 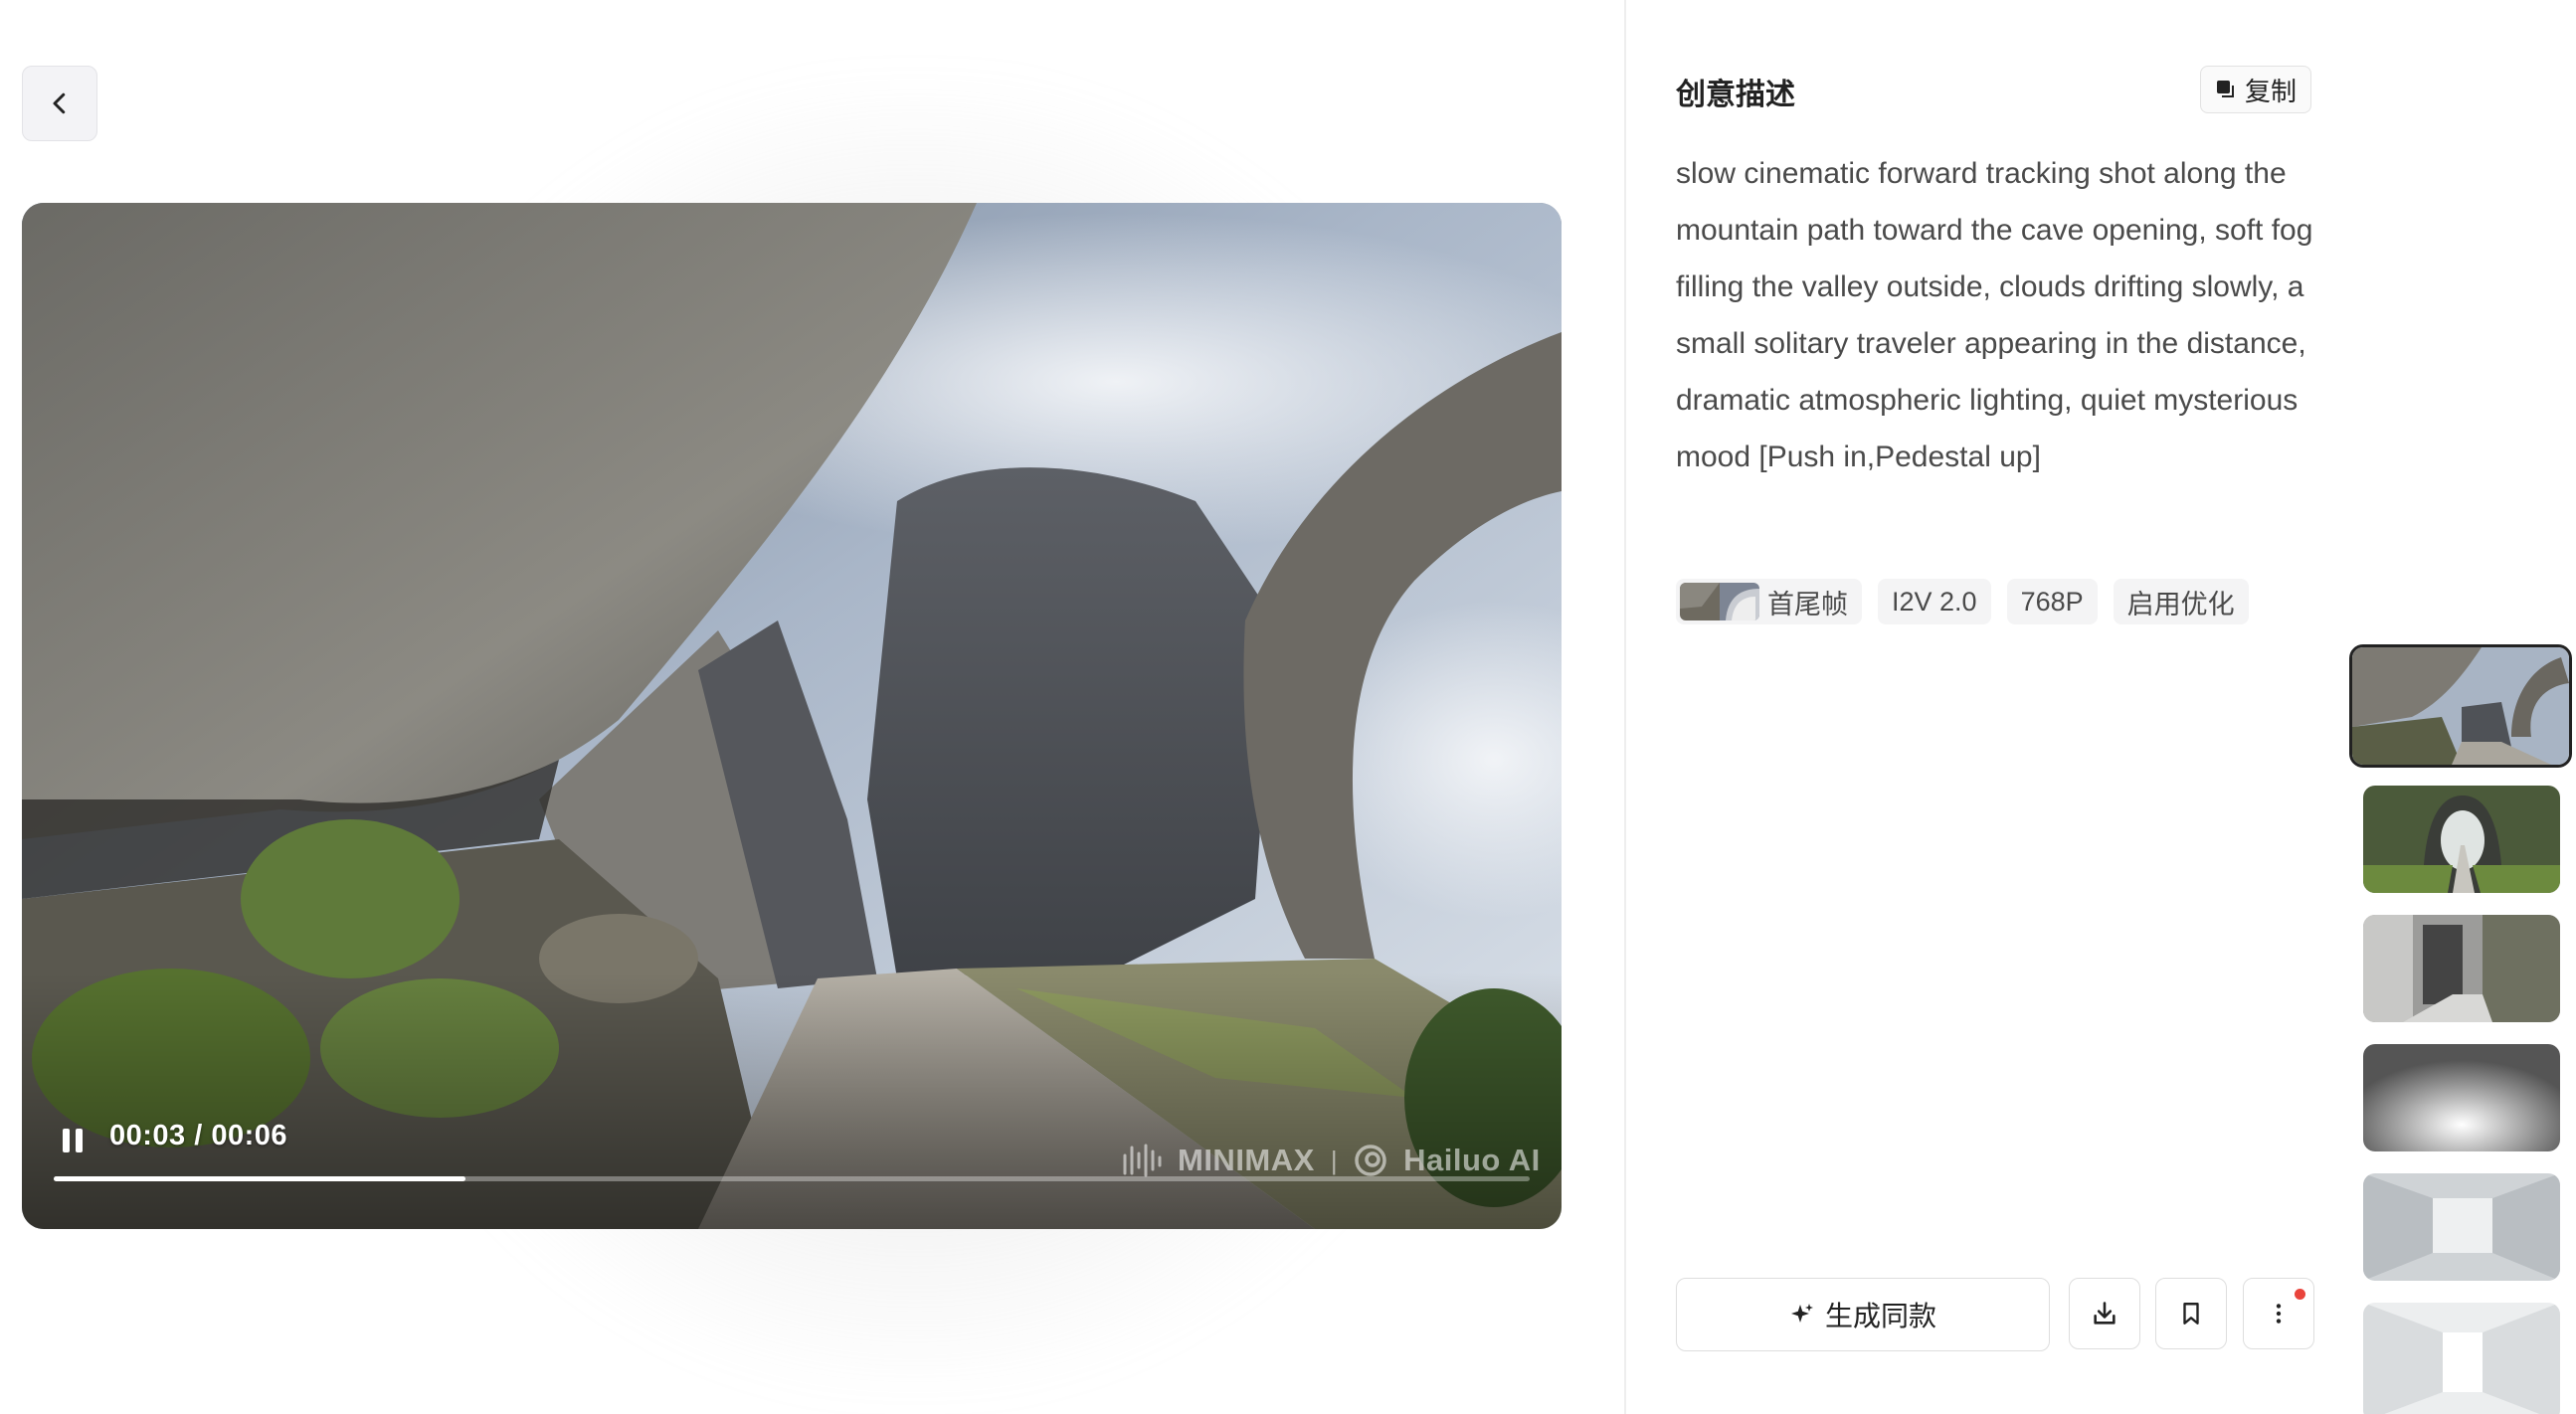 I want to click on waveform-logo-icon, so click(x=1142, y=1160).